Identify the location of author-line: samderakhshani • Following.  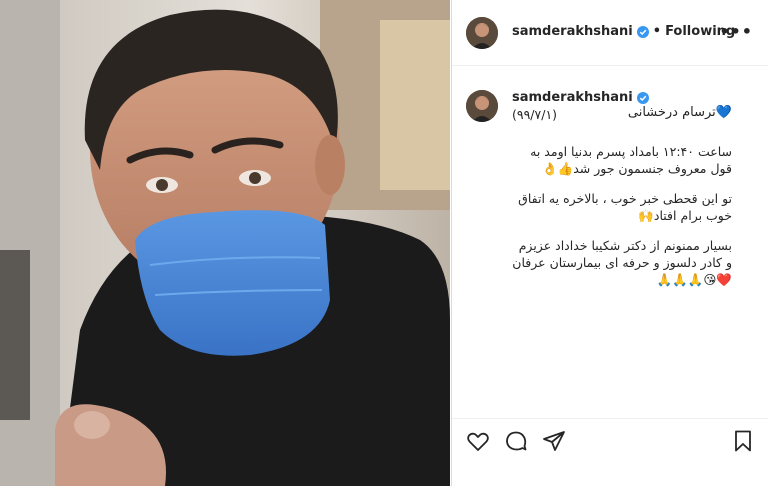
(623, 31).